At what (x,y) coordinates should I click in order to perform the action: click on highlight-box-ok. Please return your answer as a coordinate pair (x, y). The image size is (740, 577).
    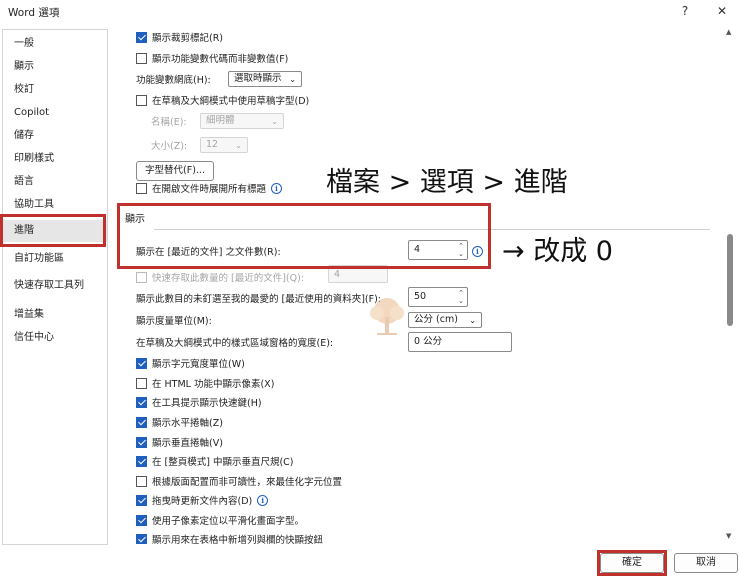
    Looking at the image, I should click on (632, 563).